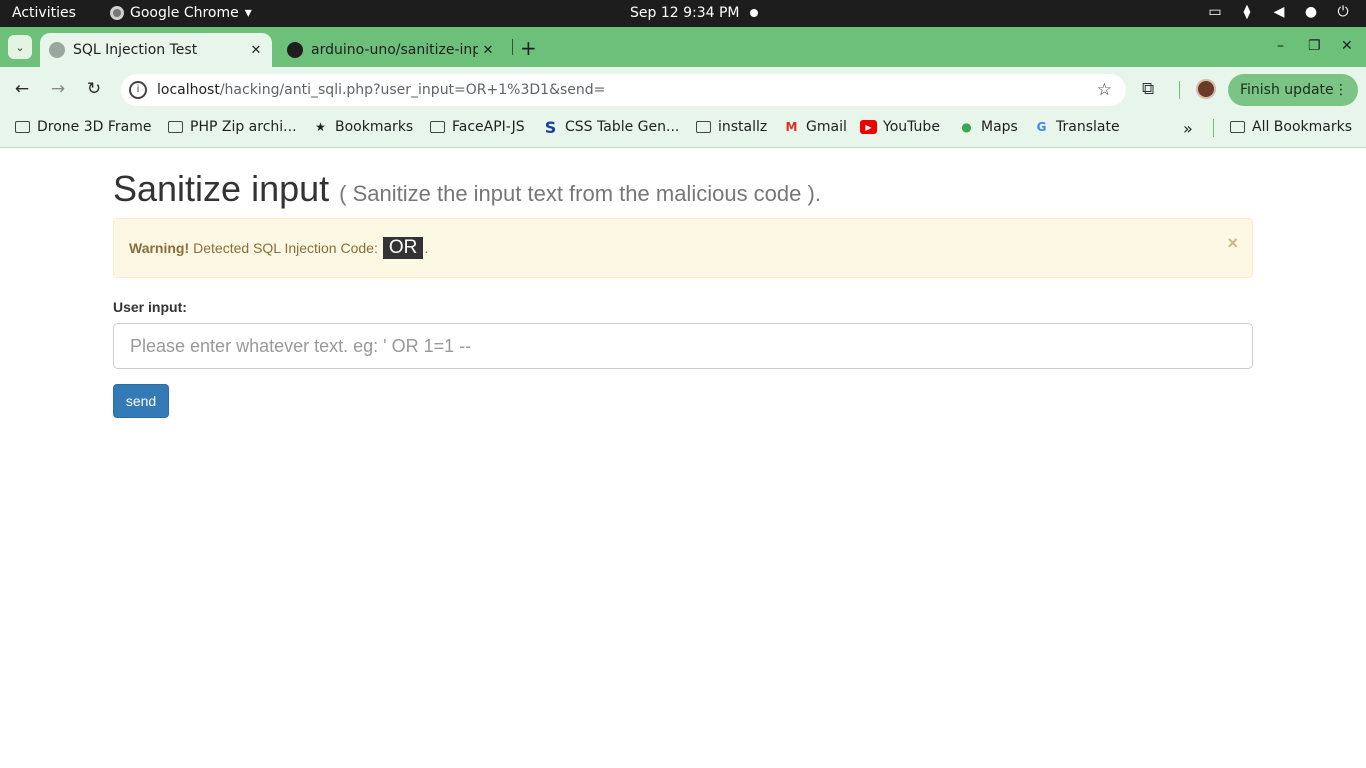  I want to click on window-close-button: ✕, so click(1347, 46).